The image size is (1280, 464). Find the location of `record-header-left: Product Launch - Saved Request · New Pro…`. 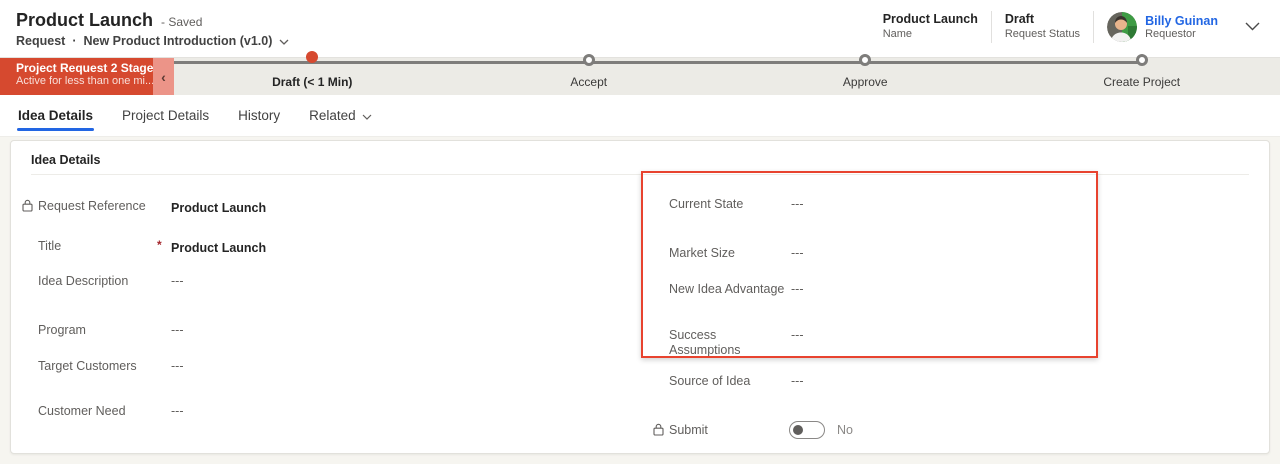

record-header-left: Product Launch - Saved Request · New Pro… is located at coordinates (152, 29).